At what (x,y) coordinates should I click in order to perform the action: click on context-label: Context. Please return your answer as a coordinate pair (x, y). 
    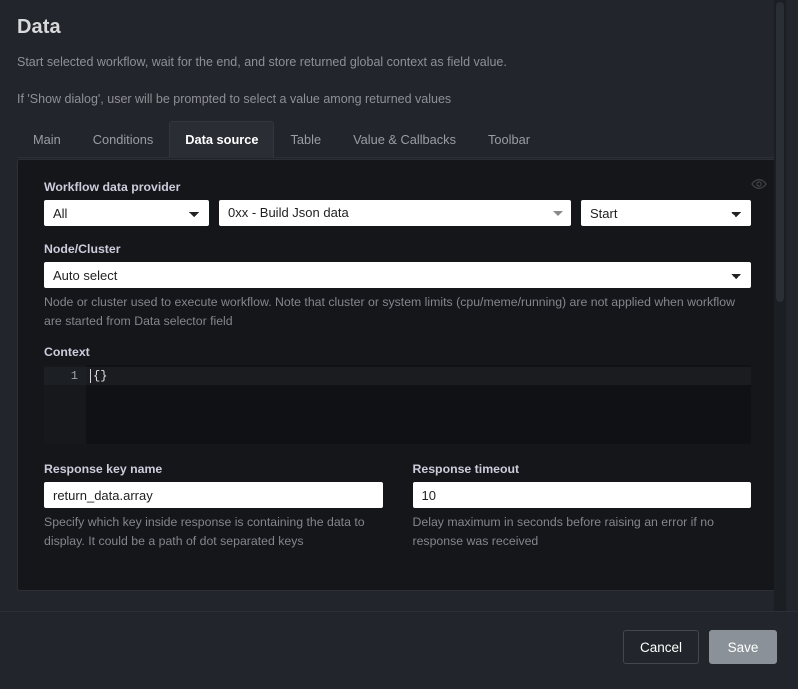
    Looking at the image, I should click on (67, 352).